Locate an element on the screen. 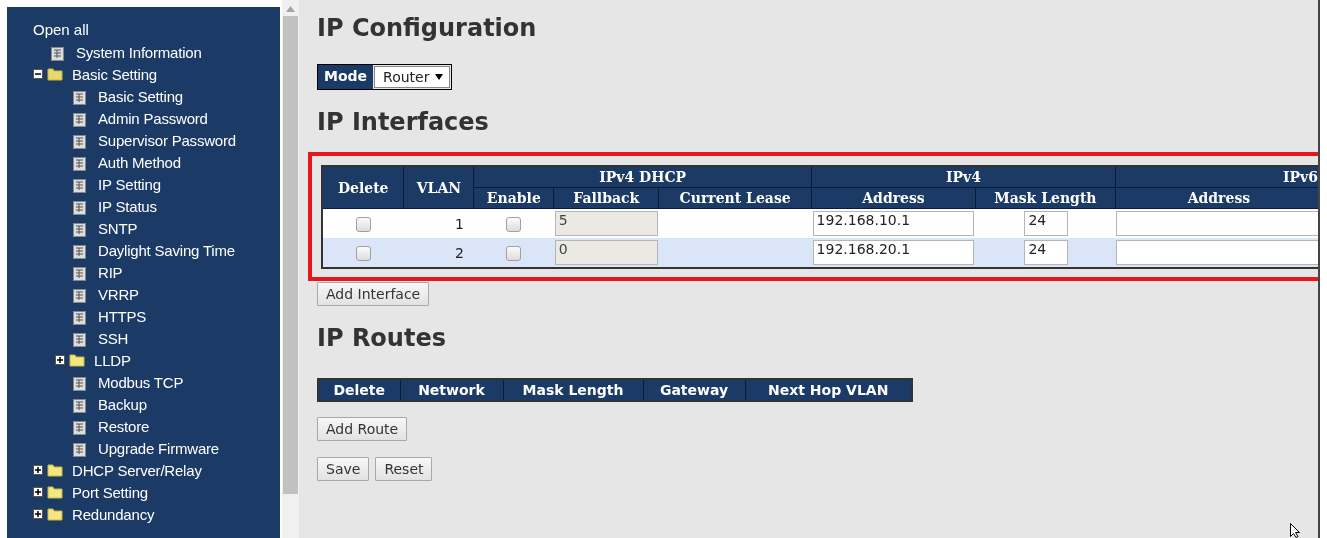  tree-item: VRRP is located at coordinates (118, 294).